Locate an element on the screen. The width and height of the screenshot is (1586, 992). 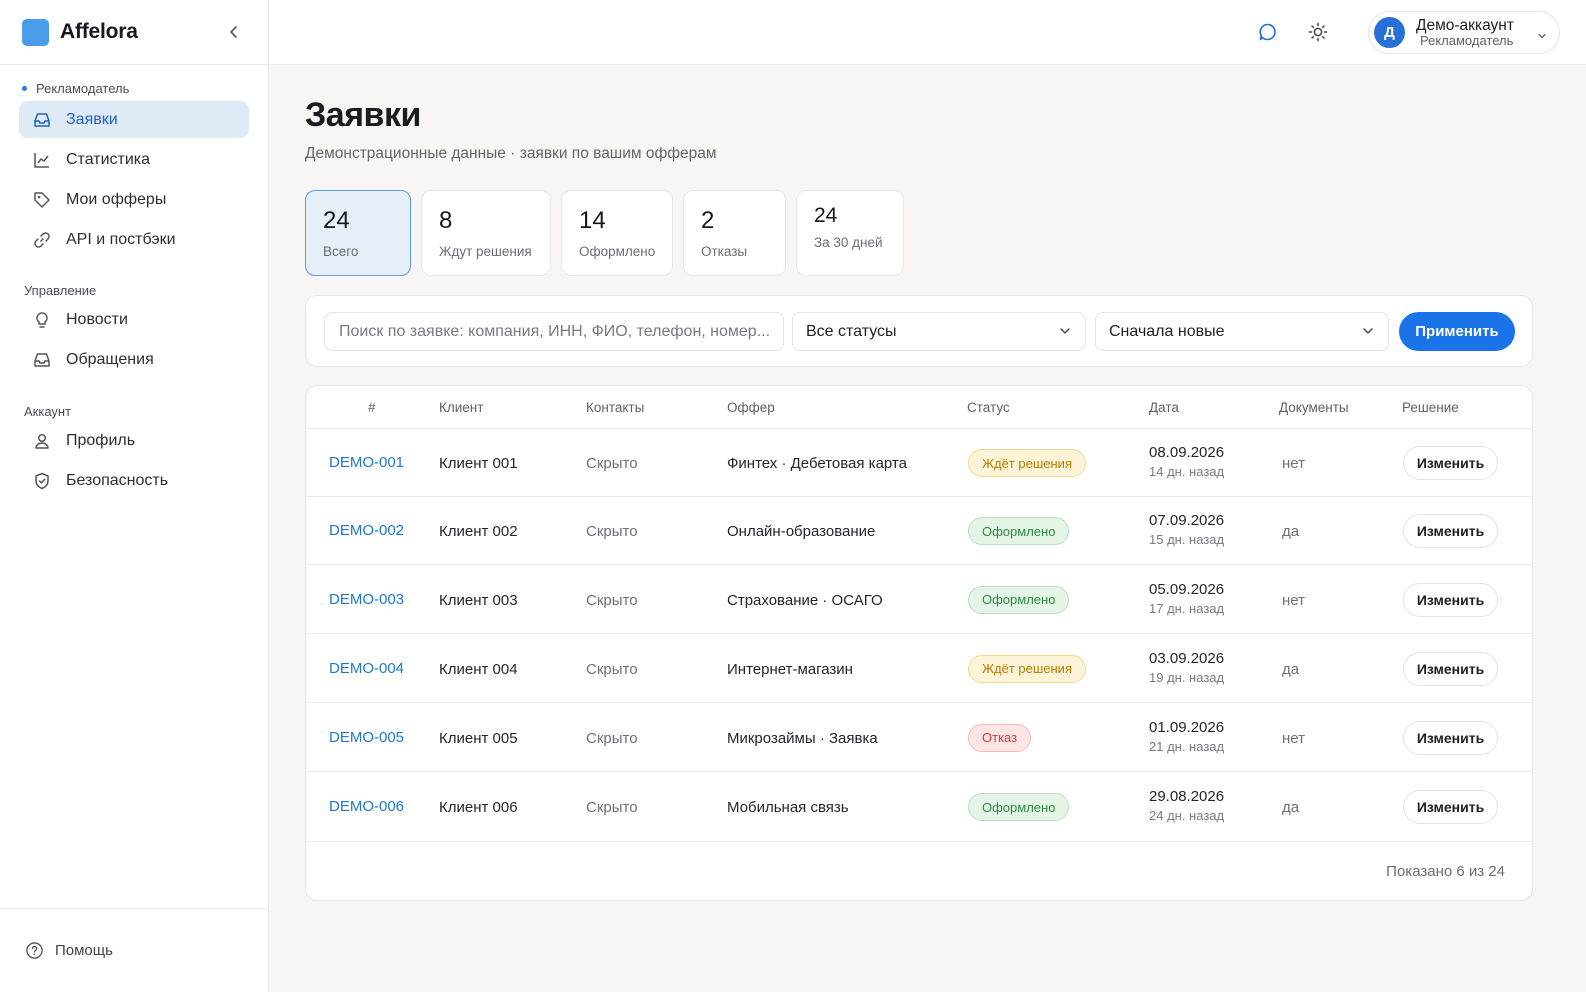
status-badge: Отказ is located at coordinates (1000, 737).